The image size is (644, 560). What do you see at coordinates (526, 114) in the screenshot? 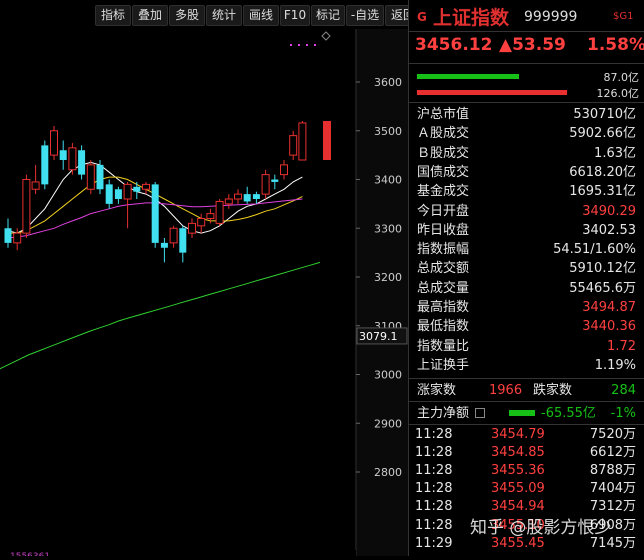
I see `stat-row: 沪总市值 530710亿` at bounding box center [526, 114].